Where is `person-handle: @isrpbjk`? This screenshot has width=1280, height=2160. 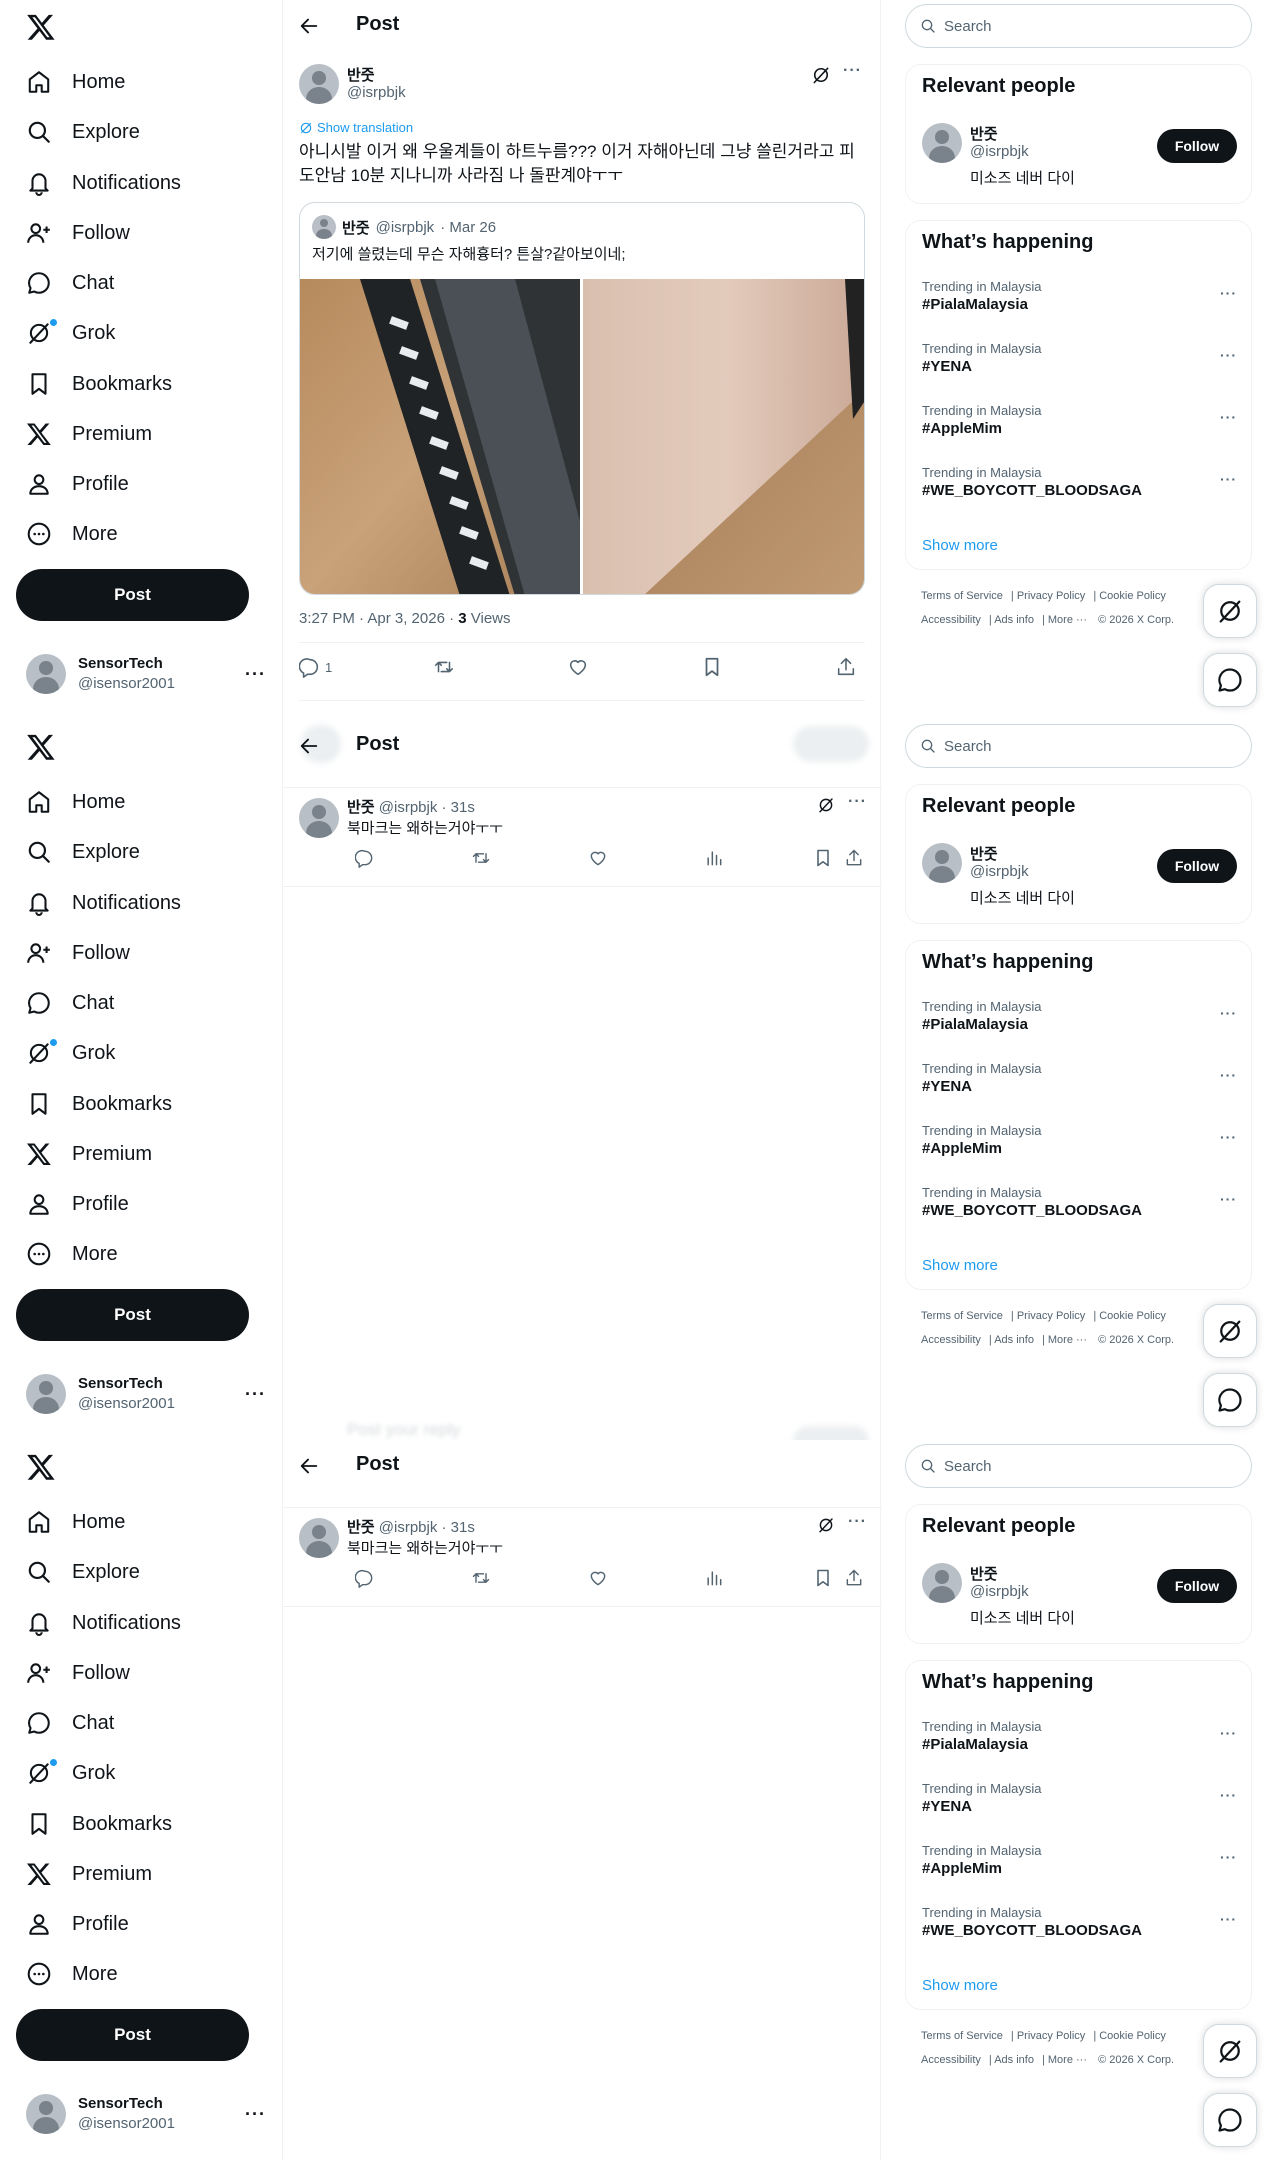
person-handle: @isrpbjk is located at coordinates (999, 1591).